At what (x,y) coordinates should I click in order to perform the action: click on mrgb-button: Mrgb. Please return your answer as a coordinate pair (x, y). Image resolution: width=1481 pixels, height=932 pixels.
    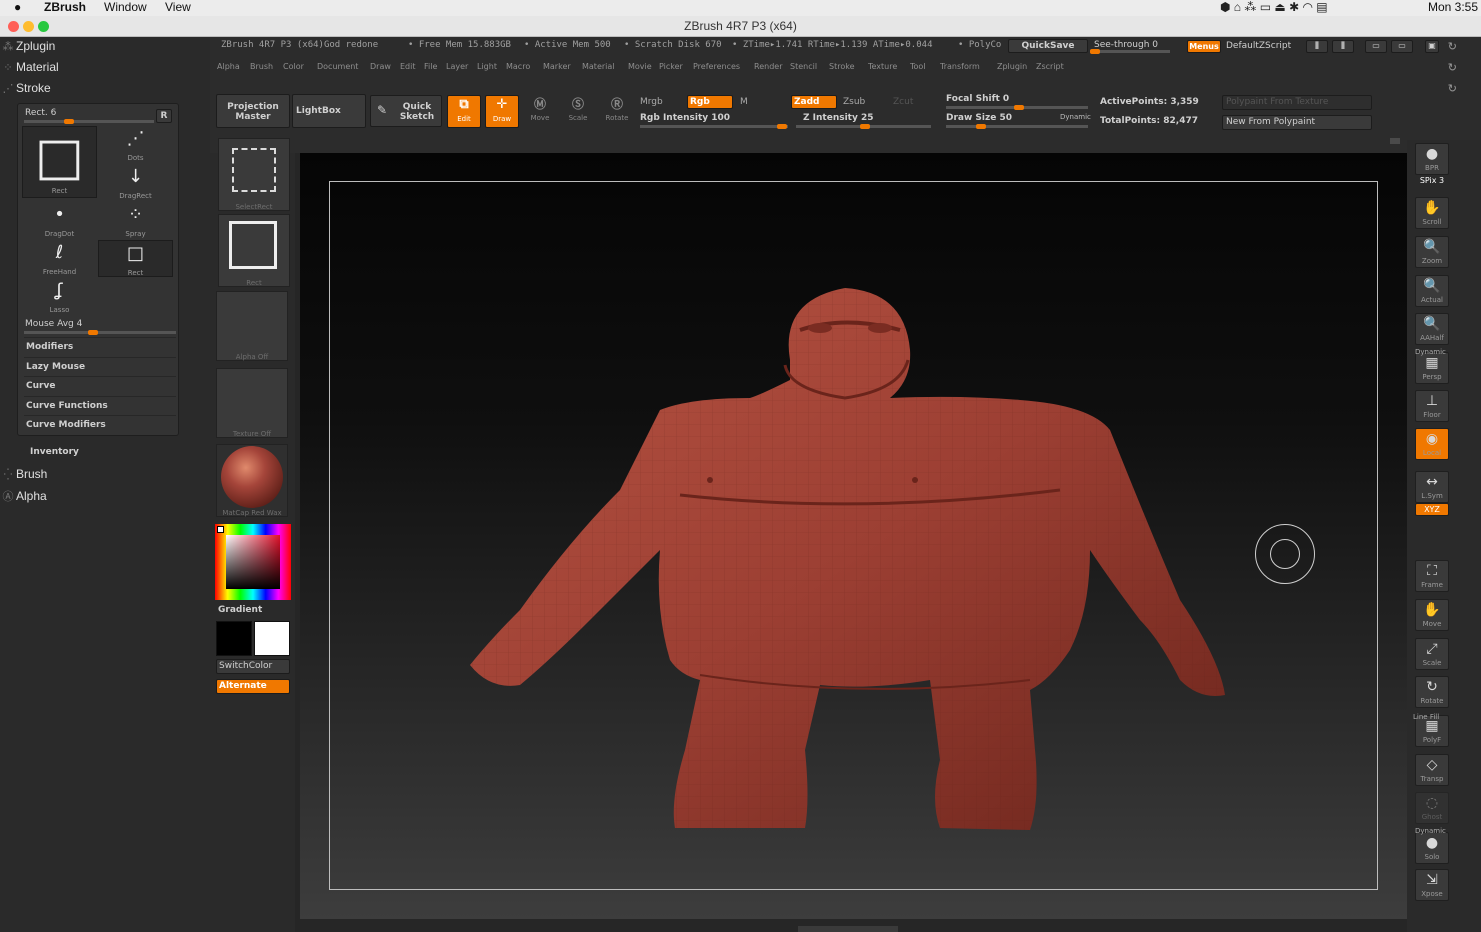
    Looking at the image, I should click on (651, 102).